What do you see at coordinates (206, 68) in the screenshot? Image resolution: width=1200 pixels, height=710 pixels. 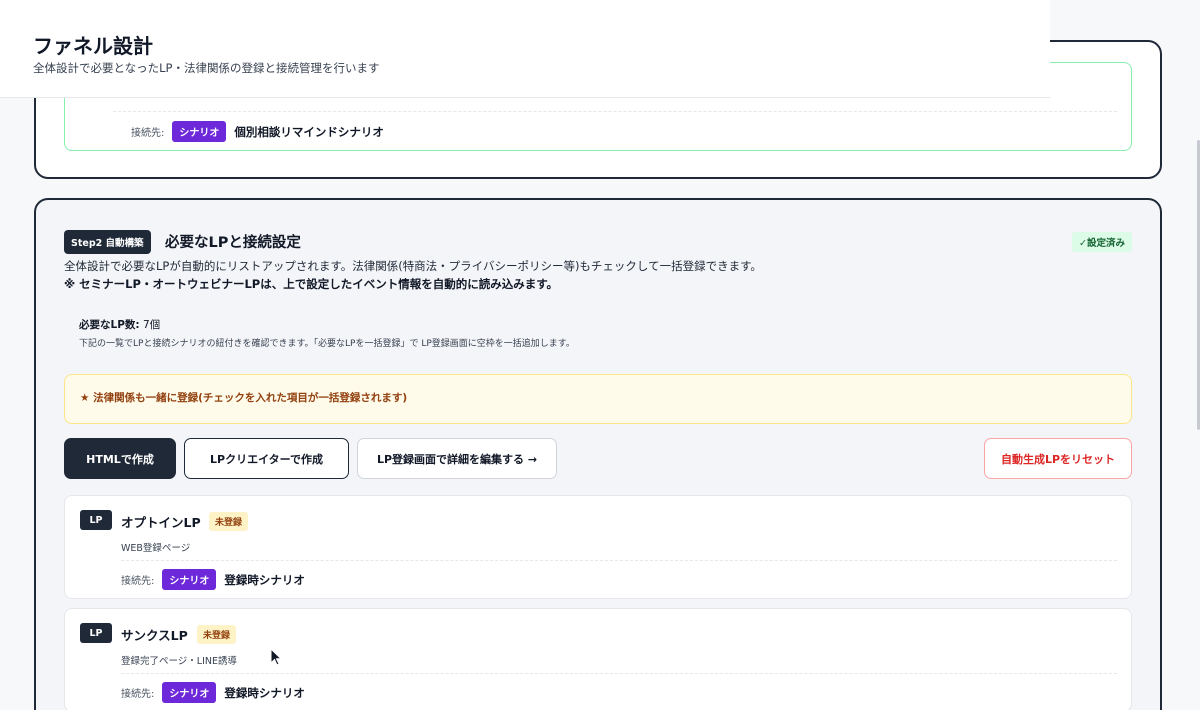 I see `page-subtitle: 全体設計で必要となったLP・法律関係の登録と接続管理を行います` at bounding box center [206, 68].